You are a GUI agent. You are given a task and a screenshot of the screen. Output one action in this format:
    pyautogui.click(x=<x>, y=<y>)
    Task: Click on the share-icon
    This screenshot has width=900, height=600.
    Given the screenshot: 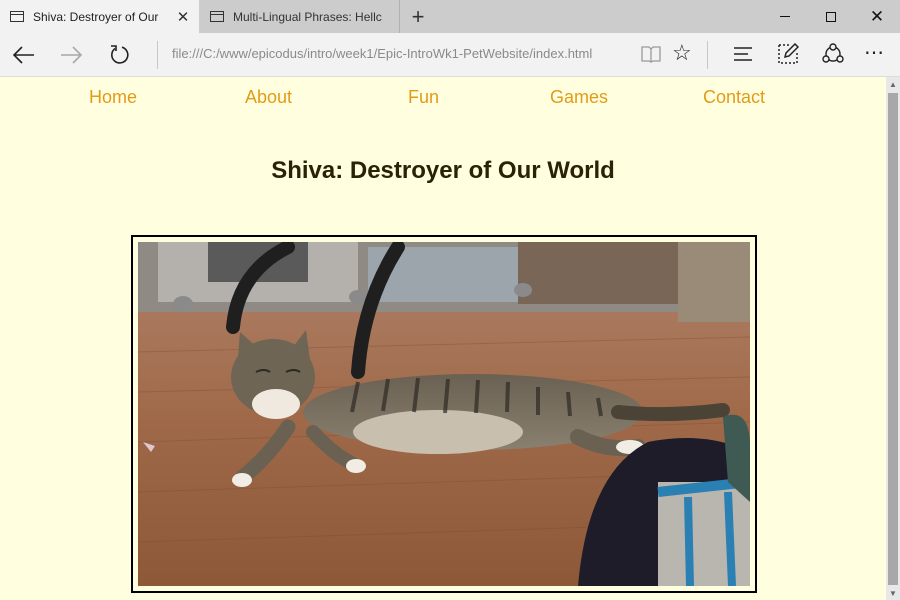 What is the action you would take?
    pyautogui.click(x=833, y=54)
    